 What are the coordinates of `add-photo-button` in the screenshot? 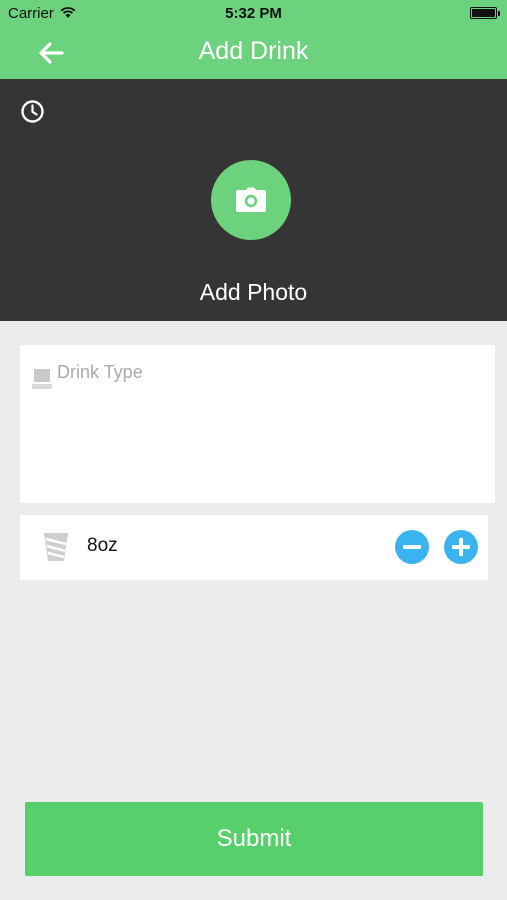 It's located at (251, 200).